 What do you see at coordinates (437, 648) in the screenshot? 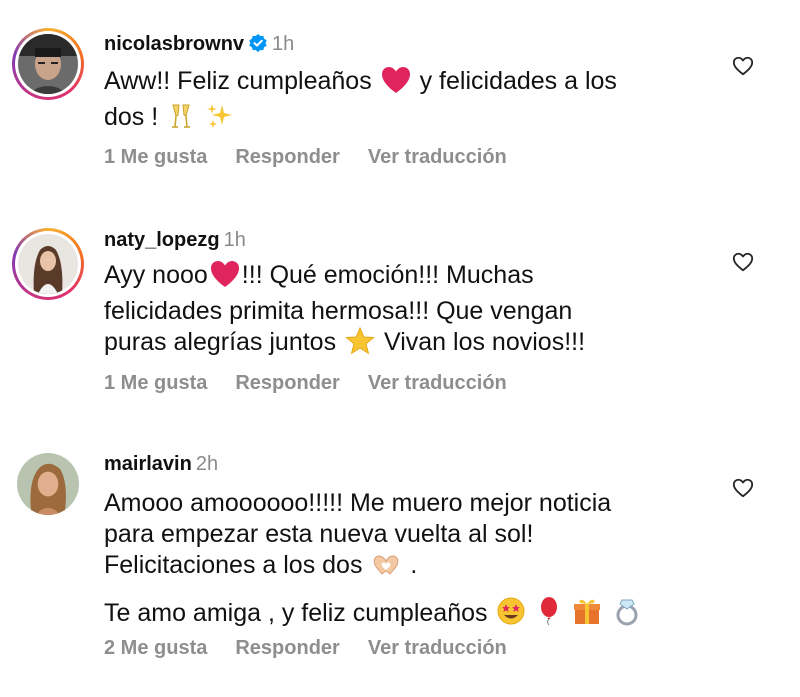
I see `translate-button: Ver traducción` at bounding box center [437, 648].